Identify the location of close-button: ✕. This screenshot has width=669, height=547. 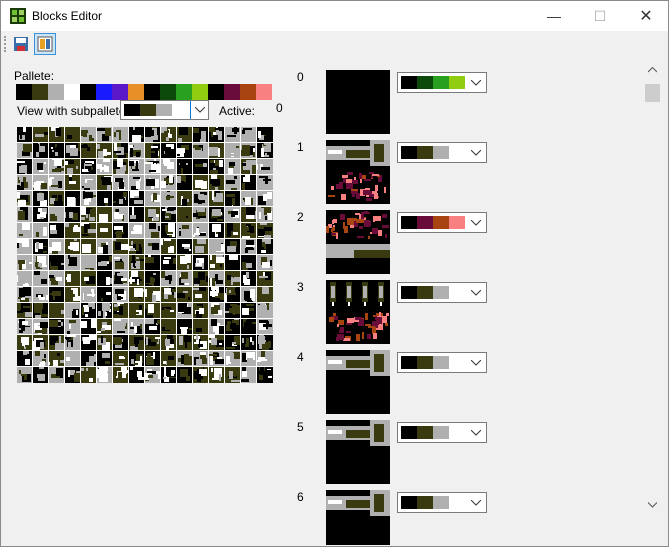
(646, 16).